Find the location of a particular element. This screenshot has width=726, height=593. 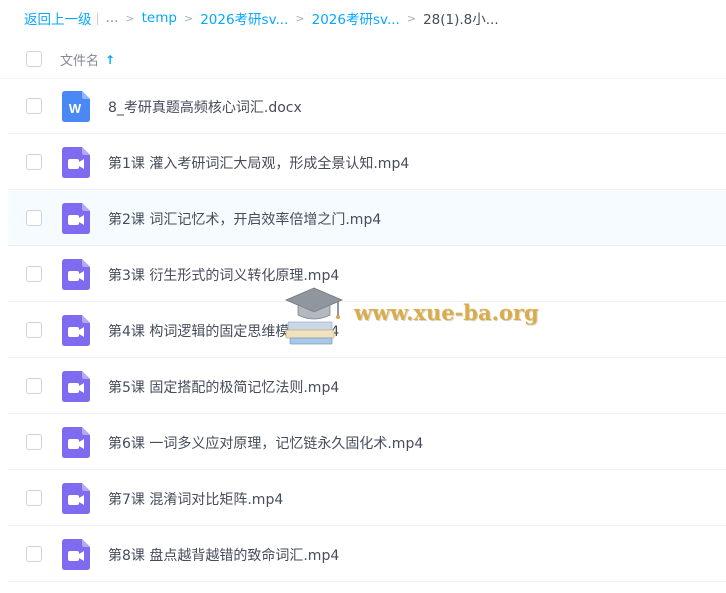

file-name: 第4课 构词逻辑的固定思维模式.mp4 is located at coordinates (223, 331).